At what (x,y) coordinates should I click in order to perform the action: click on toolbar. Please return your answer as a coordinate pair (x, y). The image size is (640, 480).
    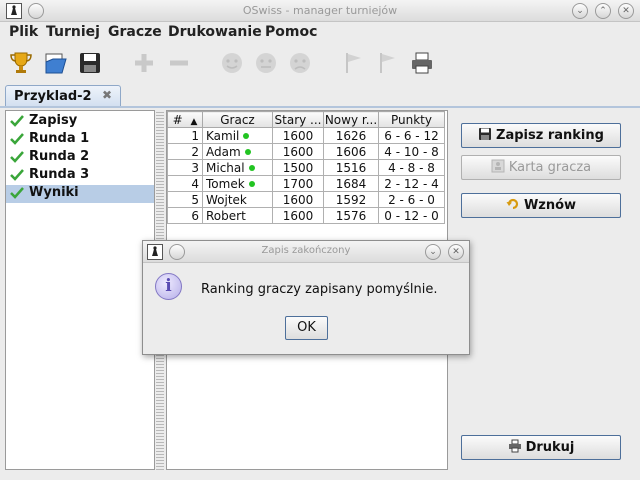
    Looking at the image, I should click on (320, 63).